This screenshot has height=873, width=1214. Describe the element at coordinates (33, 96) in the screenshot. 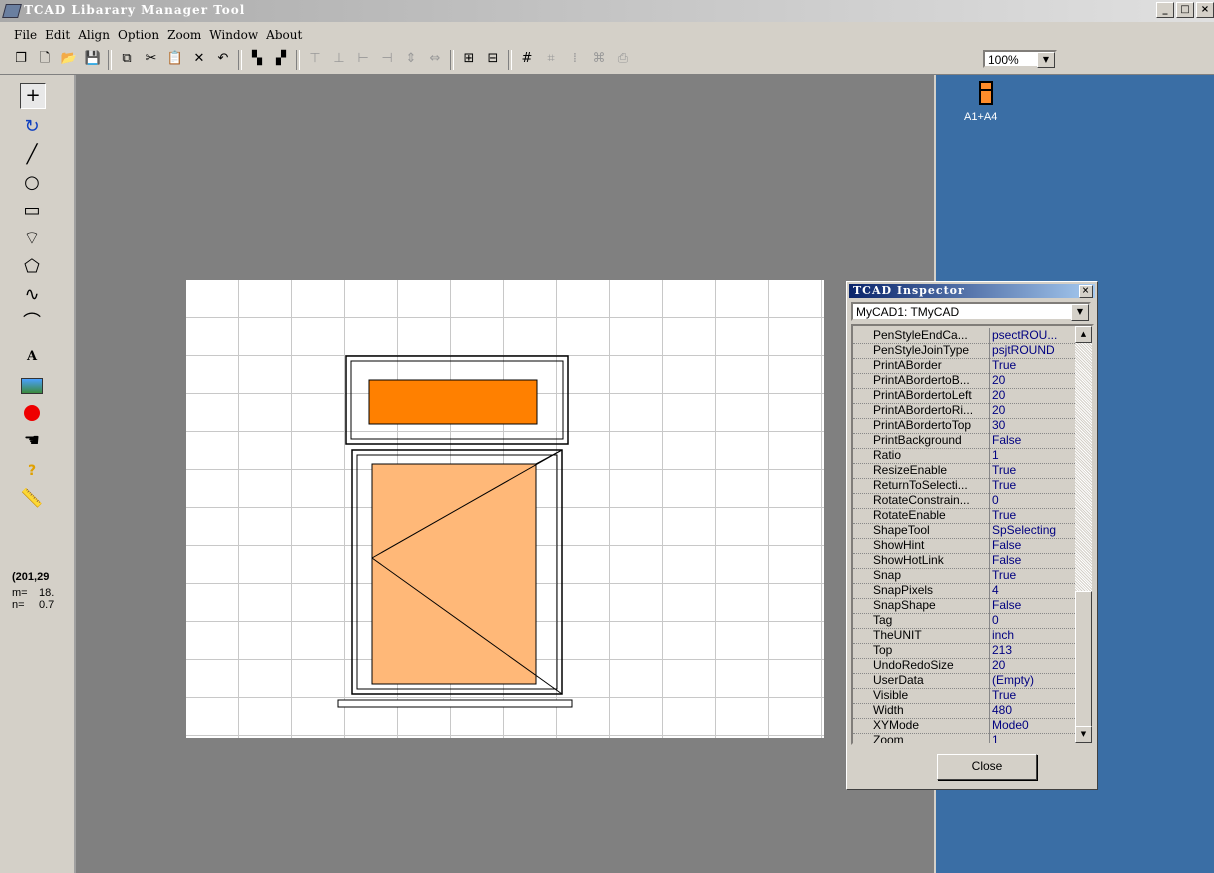

I see `crosshair-select-icon: +` at that location.